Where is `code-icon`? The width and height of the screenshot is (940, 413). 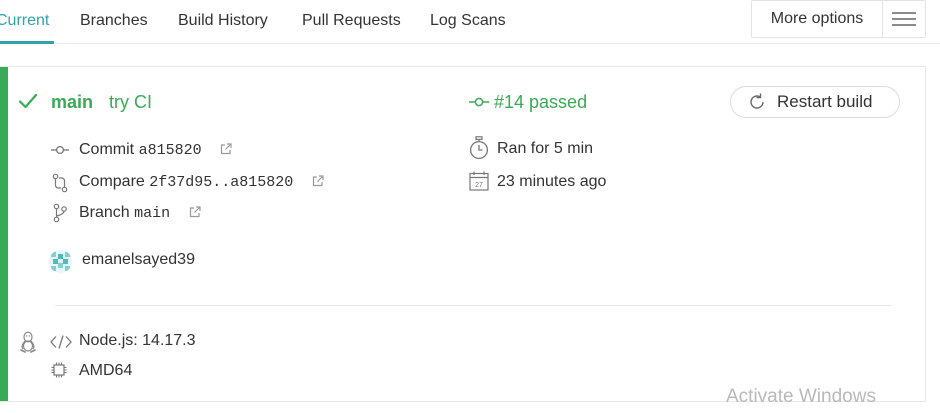 code-icon is located at coordinates (61, 344).